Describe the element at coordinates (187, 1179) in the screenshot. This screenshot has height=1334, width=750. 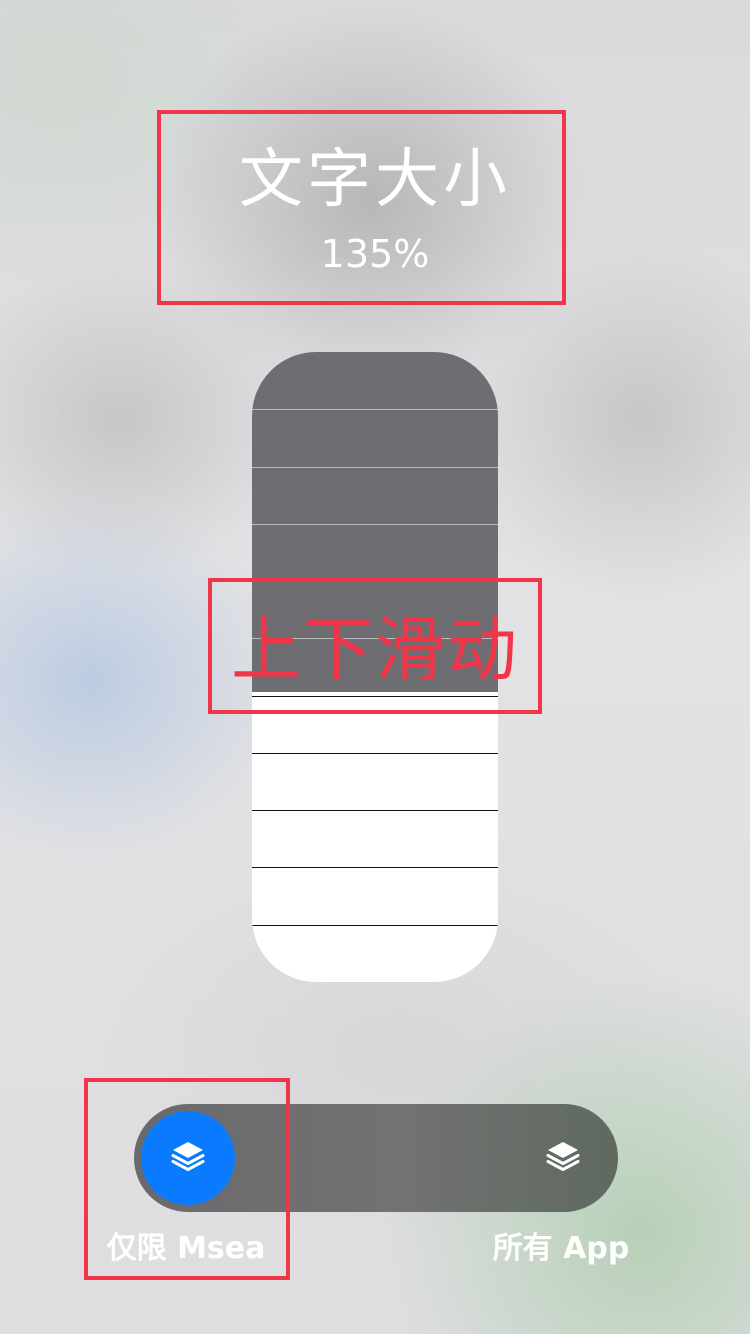
I see `scope-highlight-box` at that location.